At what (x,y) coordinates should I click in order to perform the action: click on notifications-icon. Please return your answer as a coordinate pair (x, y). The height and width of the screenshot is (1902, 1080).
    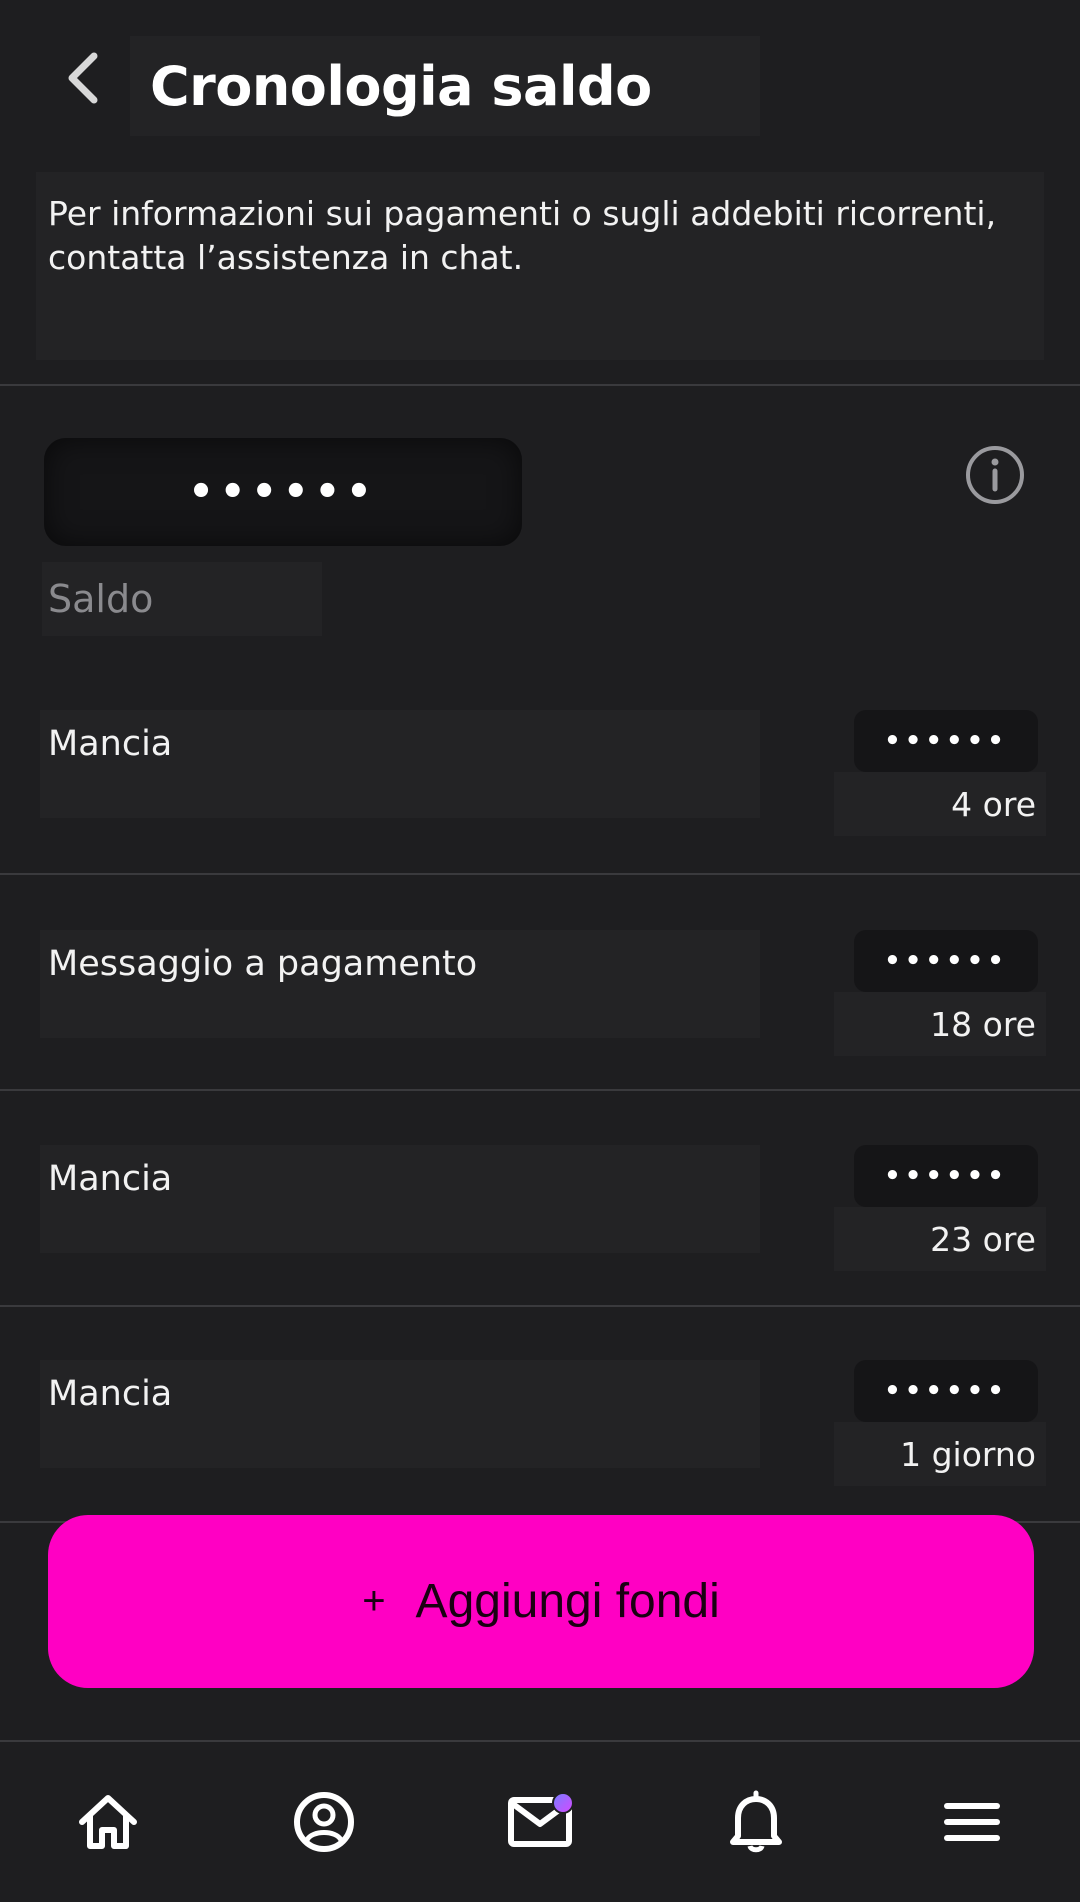
    Looking at the image, I should click on (756, 1821).